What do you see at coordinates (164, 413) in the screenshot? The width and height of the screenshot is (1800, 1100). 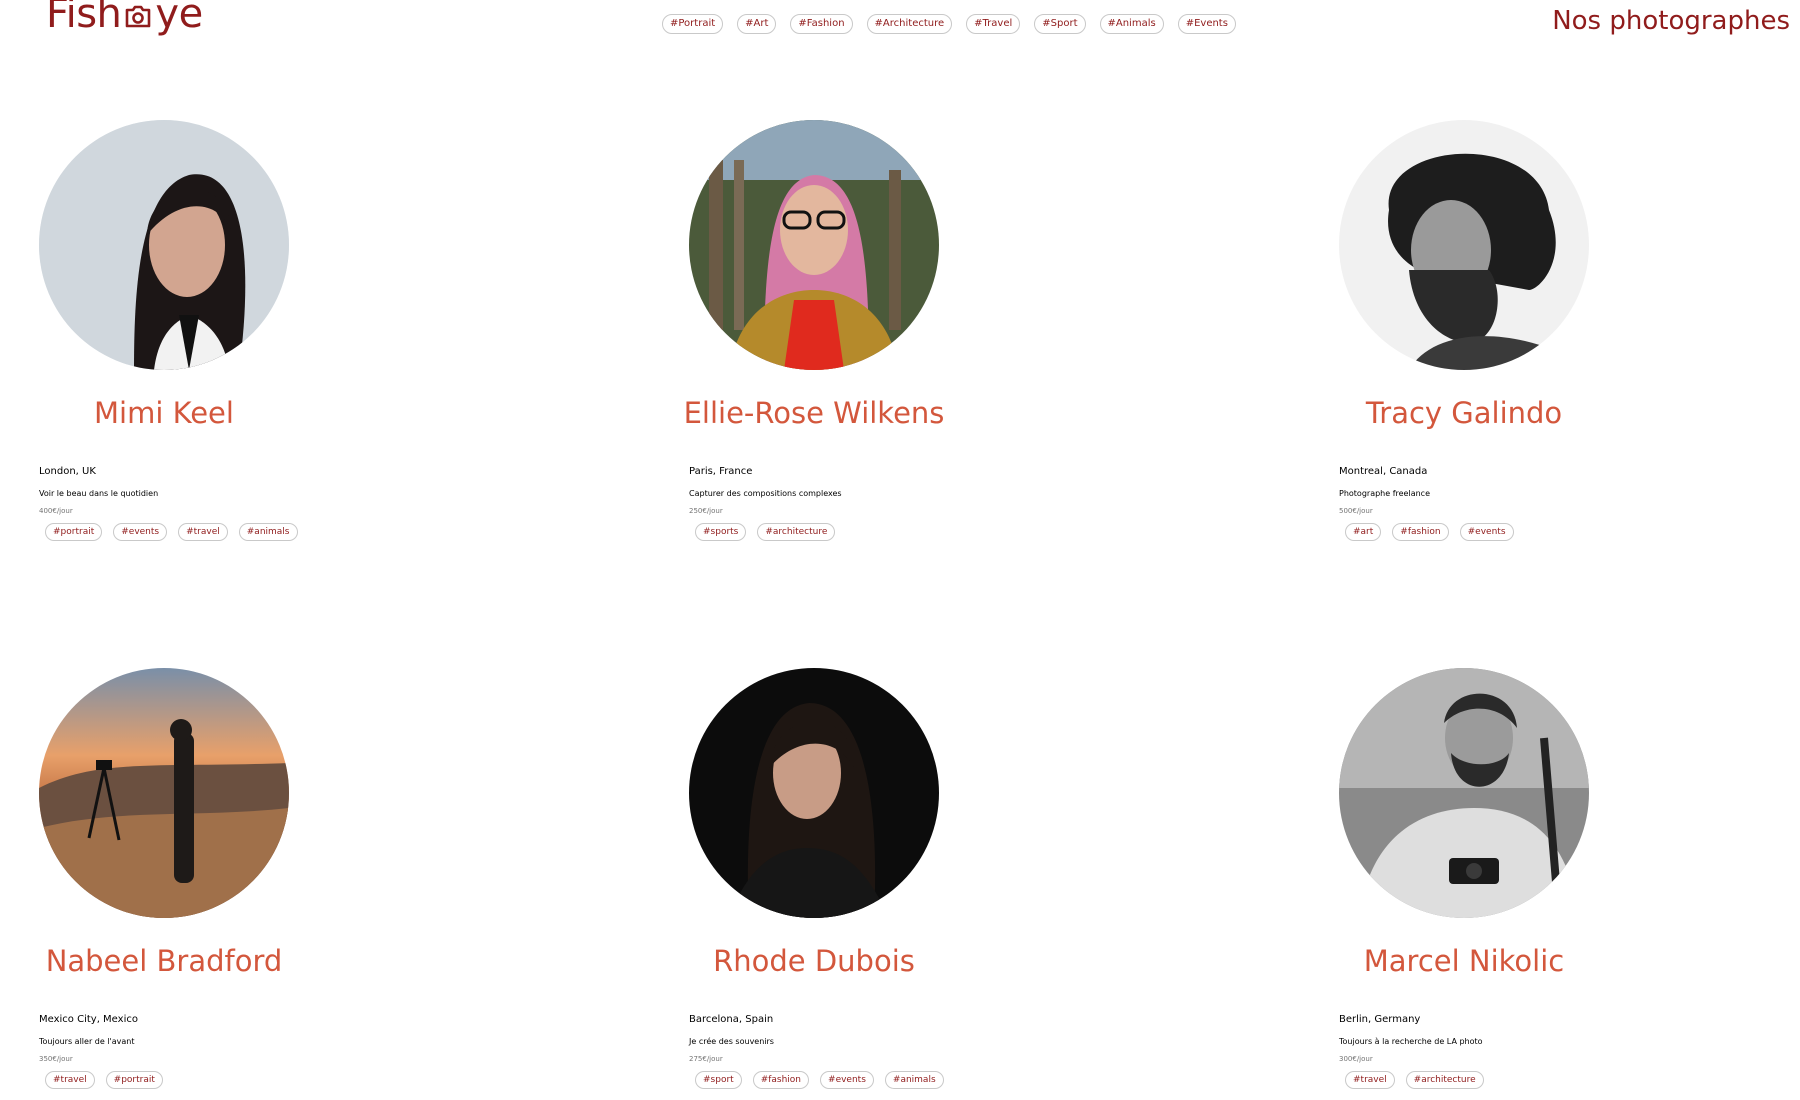 I see `photographer-name: Mimi Keel` at bounding box center [164, 413].